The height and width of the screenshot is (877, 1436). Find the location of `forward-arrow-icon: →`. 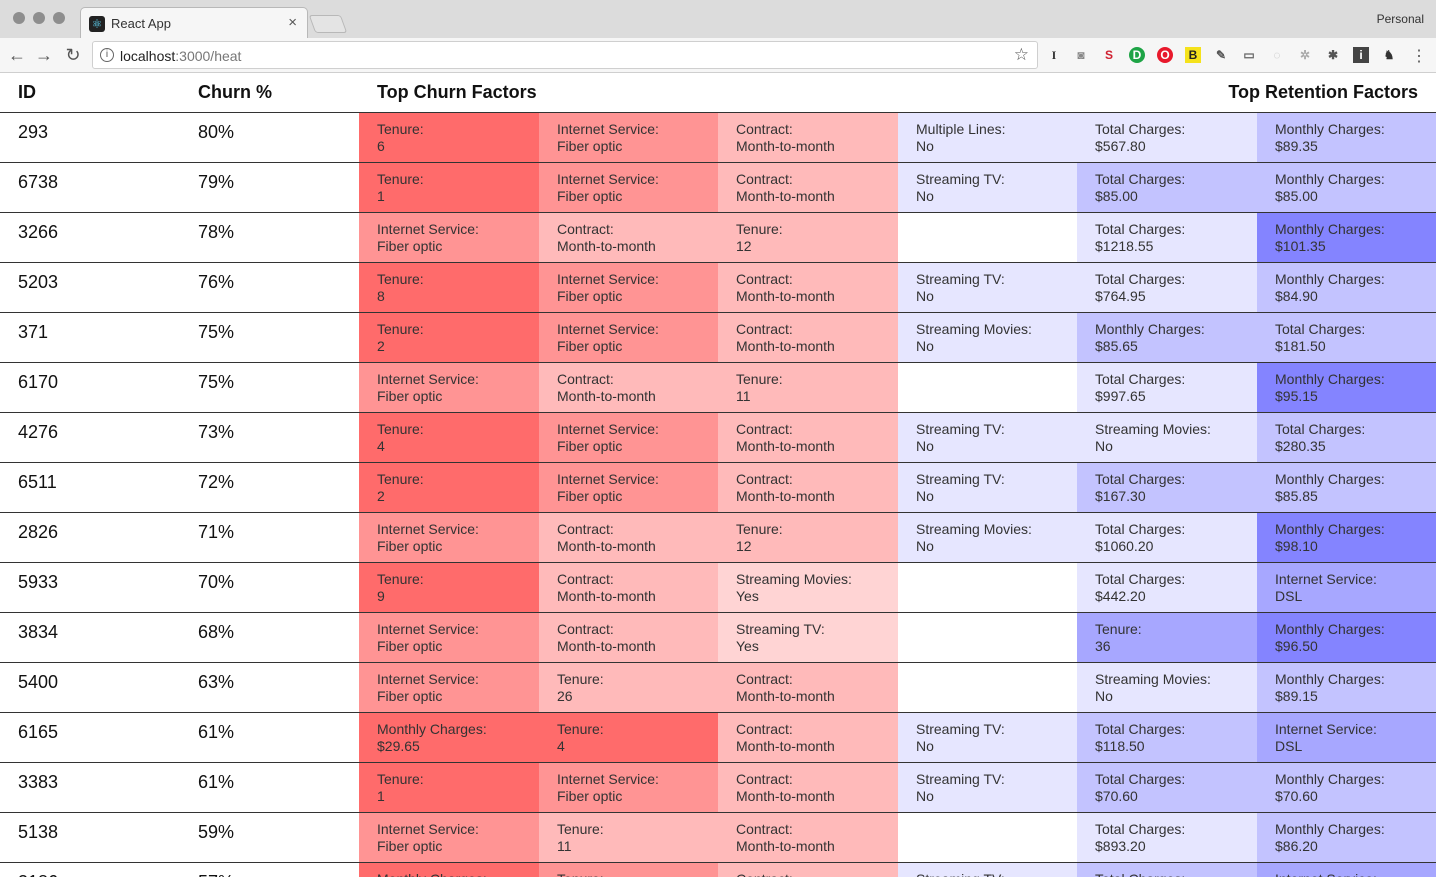

forward-arrow-icon: → is located at coordinates (44, 55).